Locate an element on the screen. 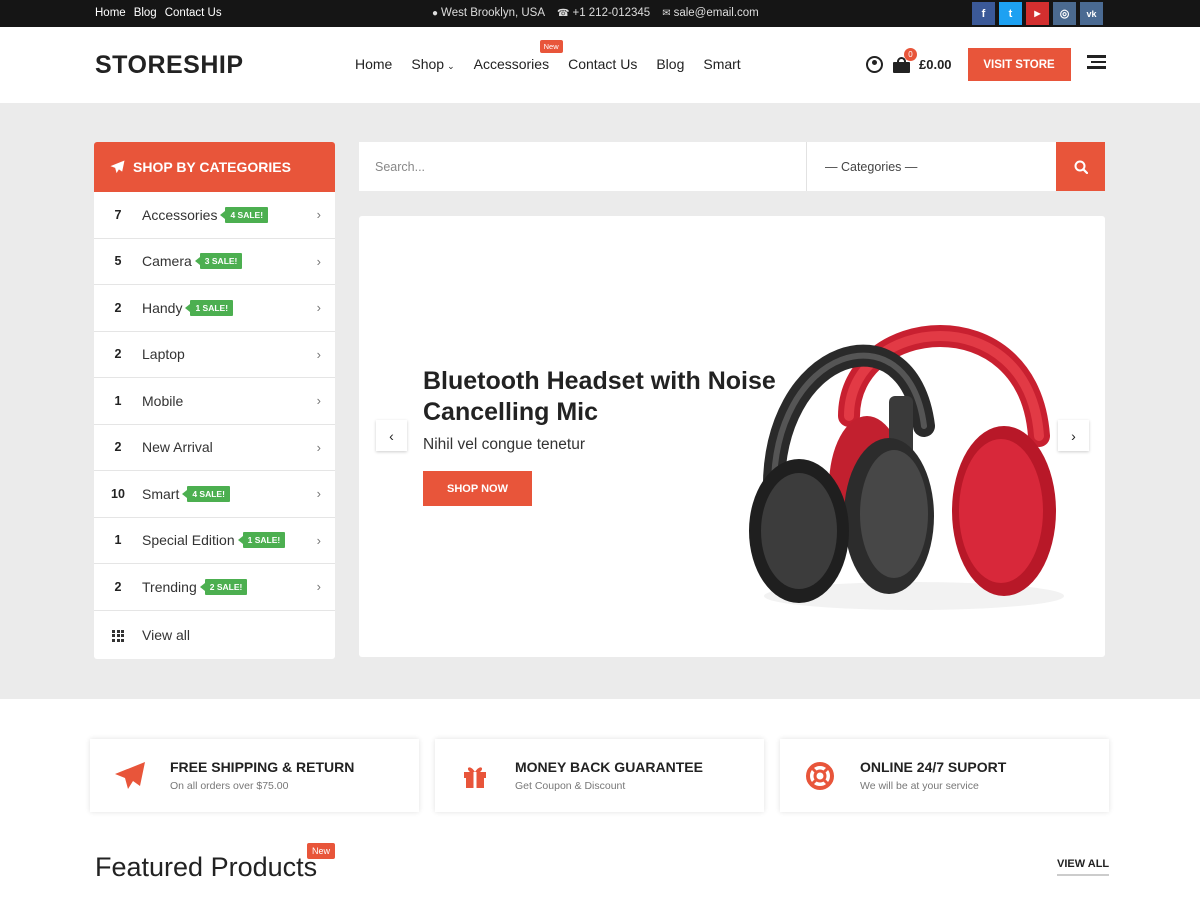 The height and width of the screenshot is (900, 1200). nav-home: Home is located at coordinates (373, 64).